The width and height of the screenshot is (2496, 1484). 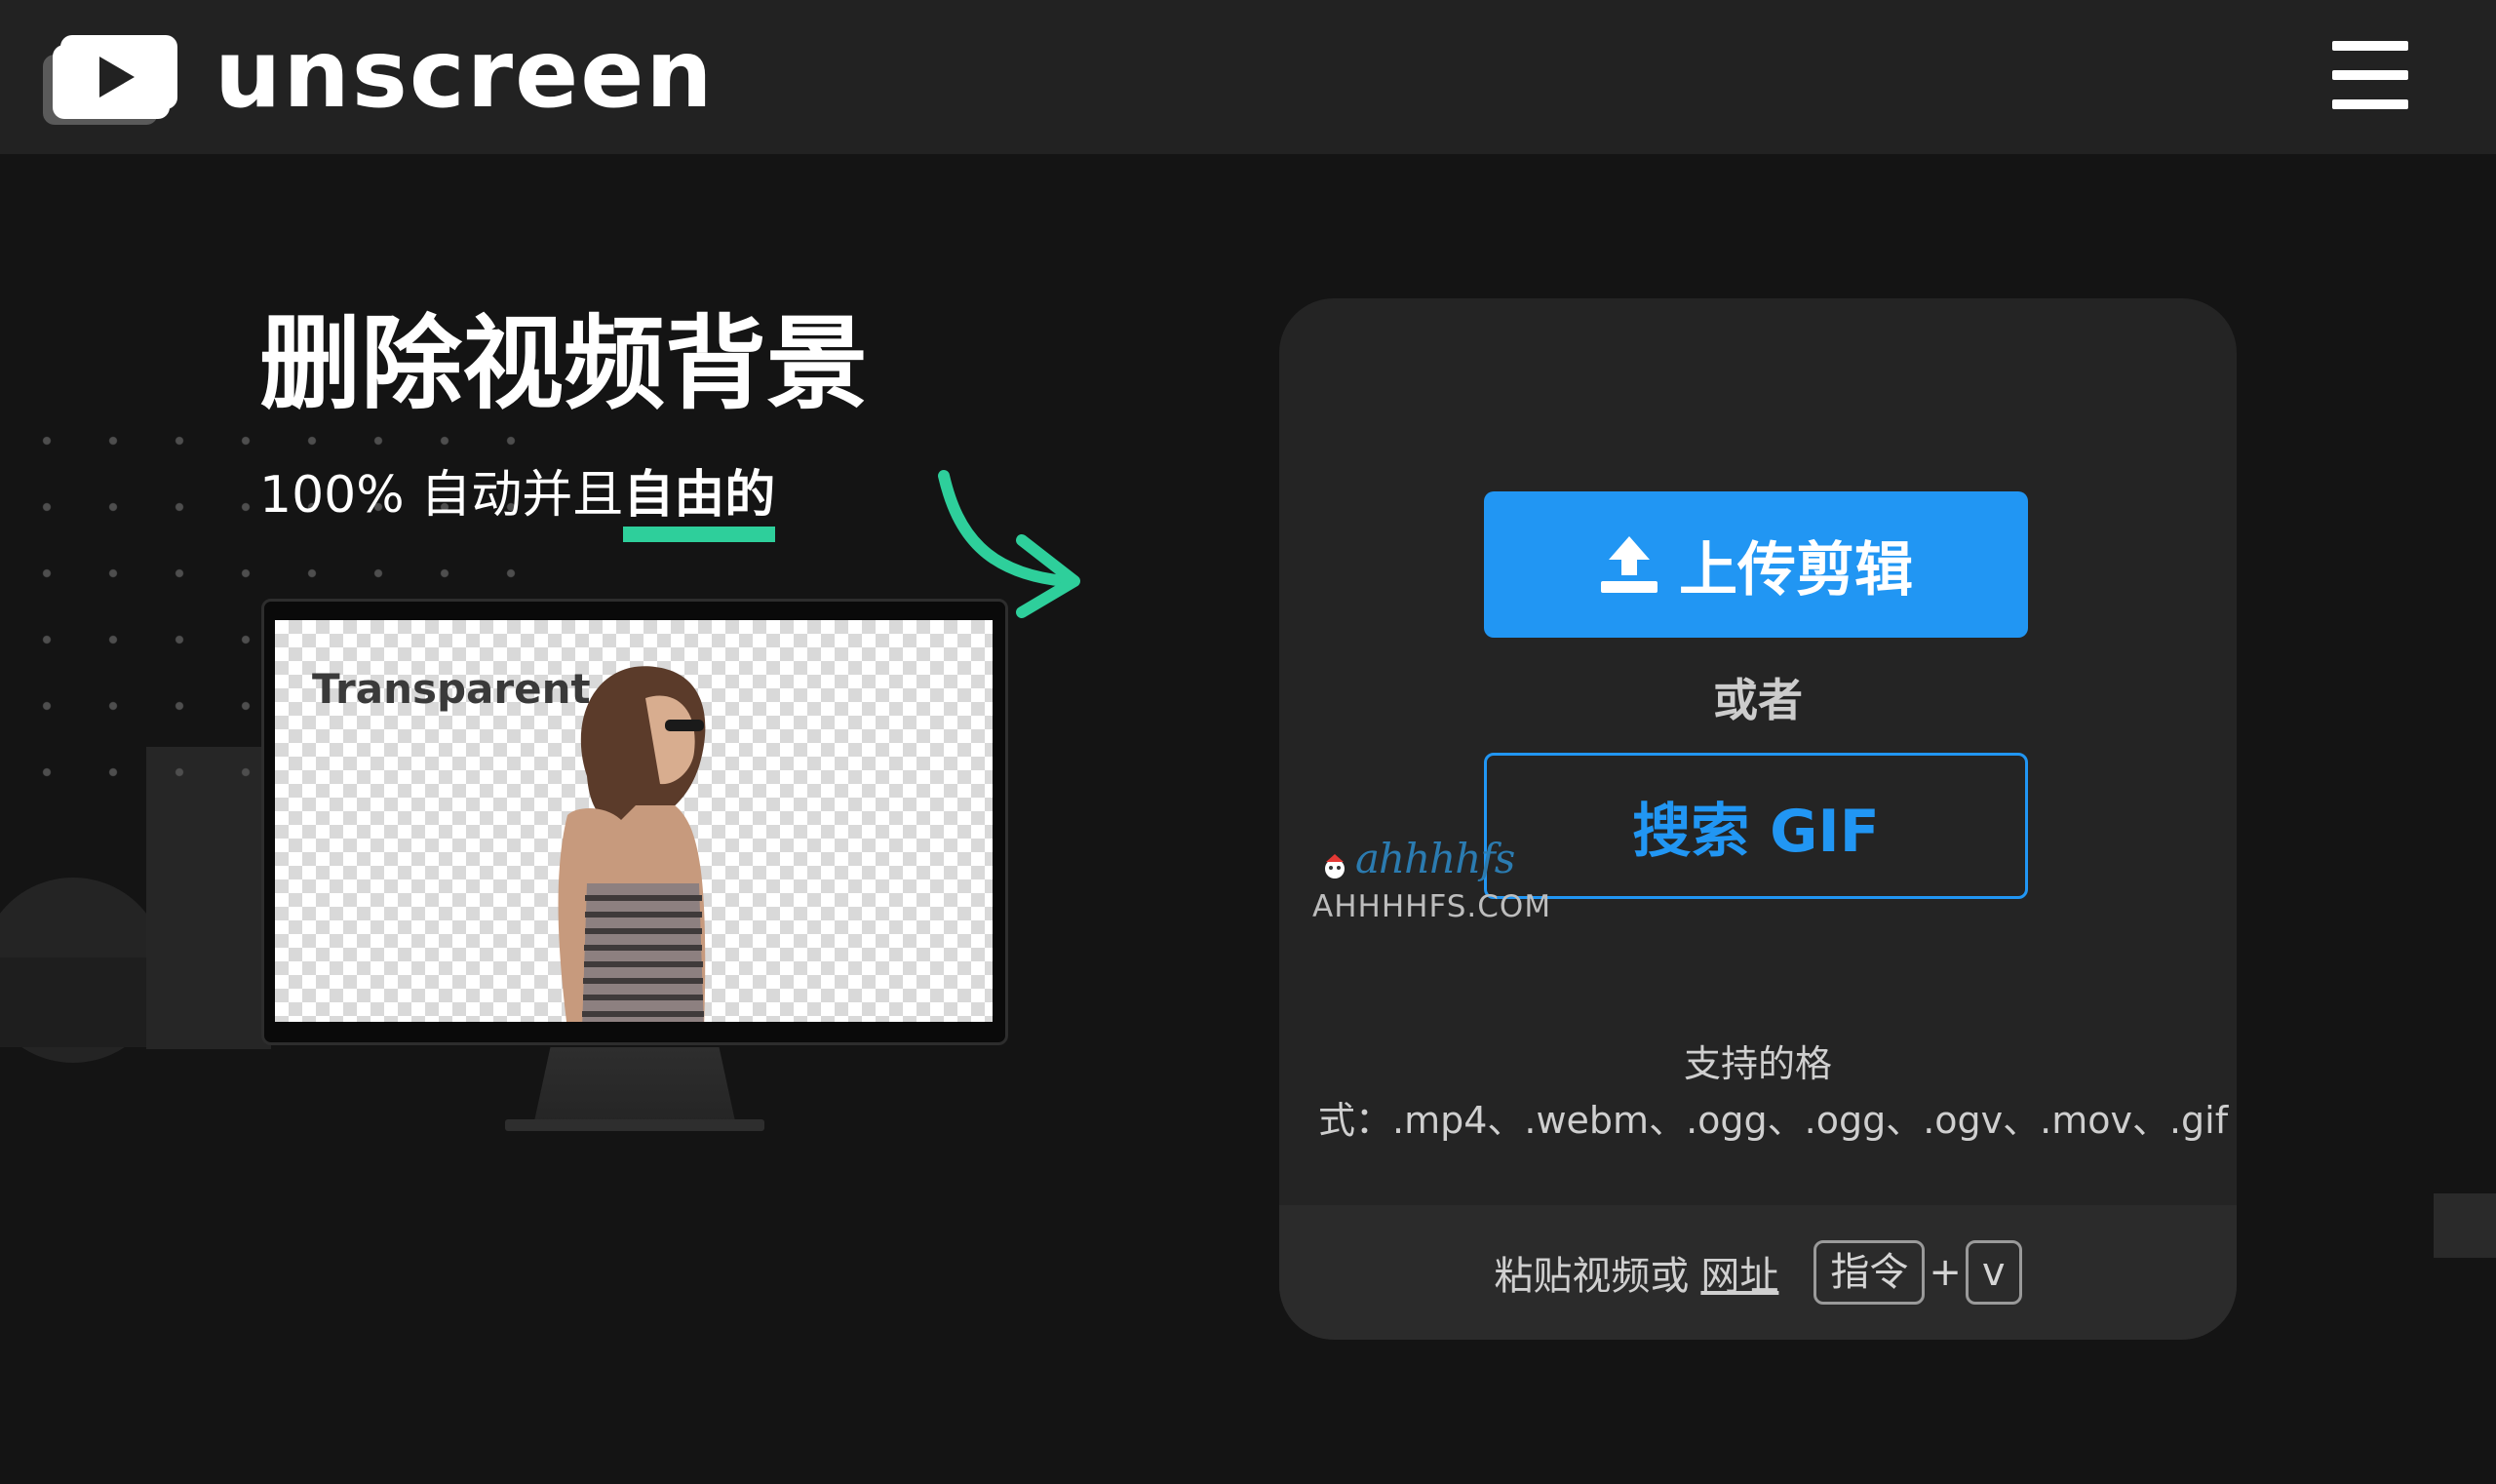 What do you see at coordinates (634, 1084) in the screenshot?
I see `monitor-stand` at bounding box center [634, 1084].